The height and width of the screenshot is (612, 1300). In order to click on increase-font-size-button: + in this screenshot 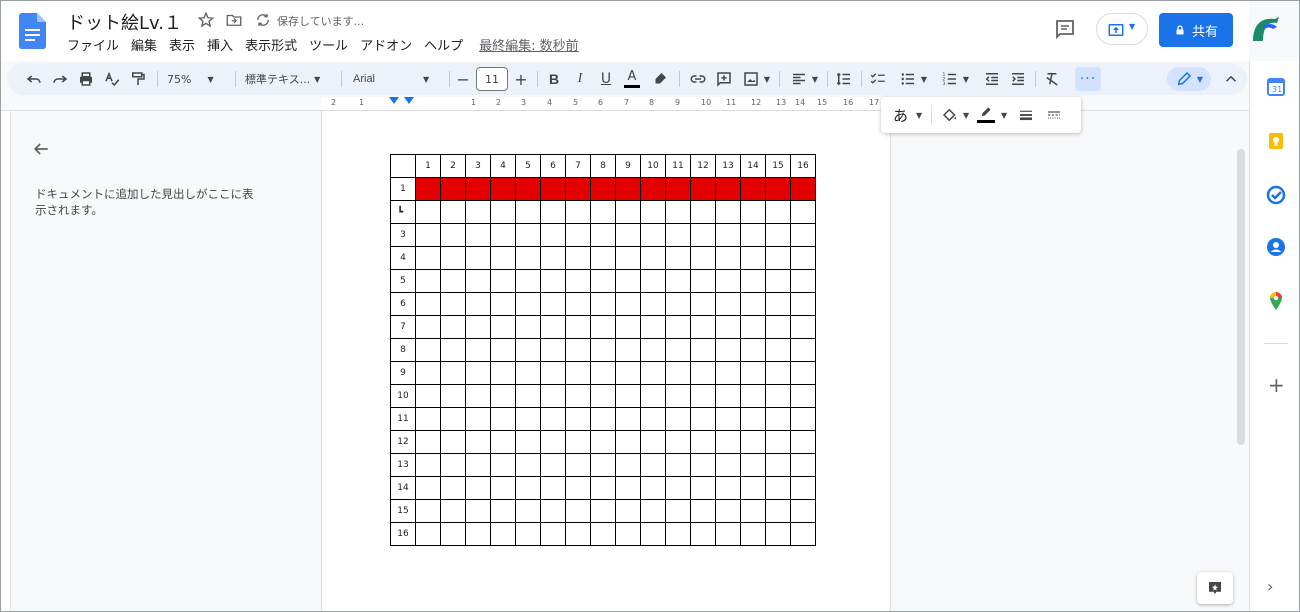, I will do `click(521, 79)`.